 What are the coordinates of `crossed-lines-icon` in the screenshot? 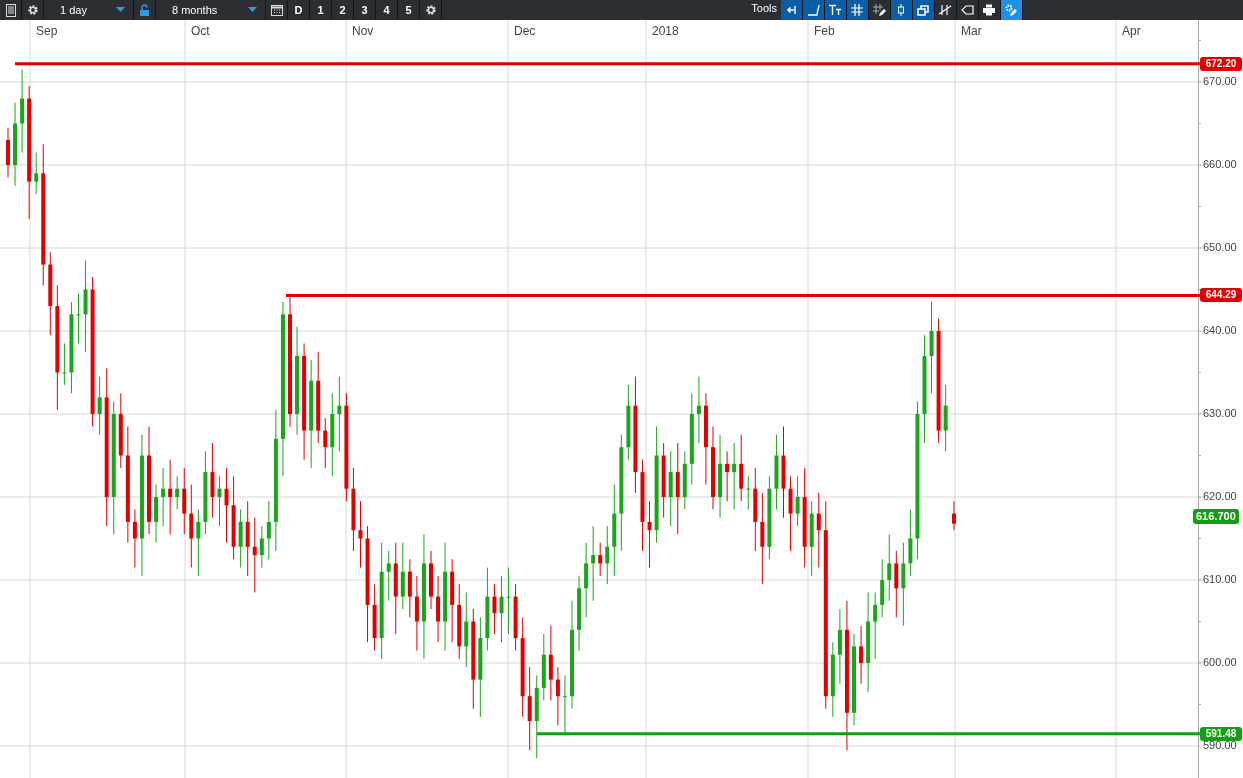 It's located at (945, 10).